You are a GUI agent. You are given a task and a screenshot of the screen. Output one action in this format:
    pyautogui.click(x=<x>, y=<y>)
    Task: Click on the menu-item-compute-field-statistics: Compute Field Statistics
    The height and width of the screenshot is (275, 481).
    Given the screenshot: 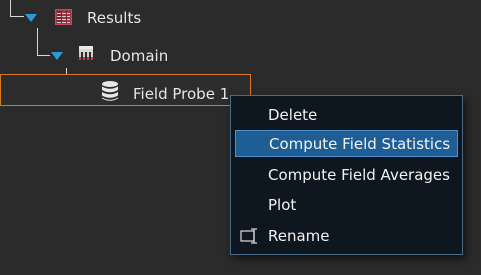 What is the action you would take?
    pyautogui.click(x=346, y=143)
    